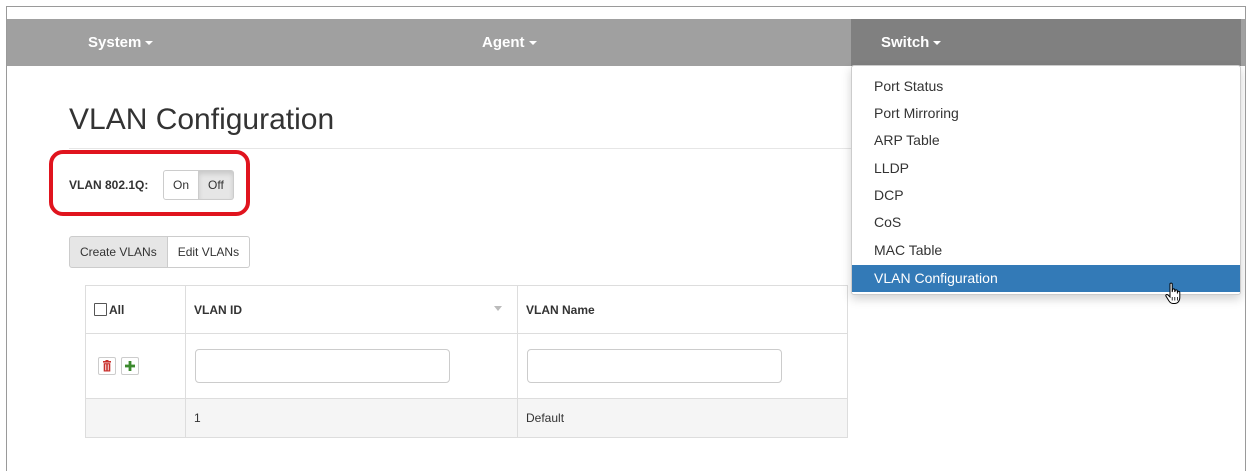 This screenshot has height=473, width=1251. What do you see at coordinates (115, 42) in the screenshot?
I see `nav-system-label: System` at bounding box center [115, 42].